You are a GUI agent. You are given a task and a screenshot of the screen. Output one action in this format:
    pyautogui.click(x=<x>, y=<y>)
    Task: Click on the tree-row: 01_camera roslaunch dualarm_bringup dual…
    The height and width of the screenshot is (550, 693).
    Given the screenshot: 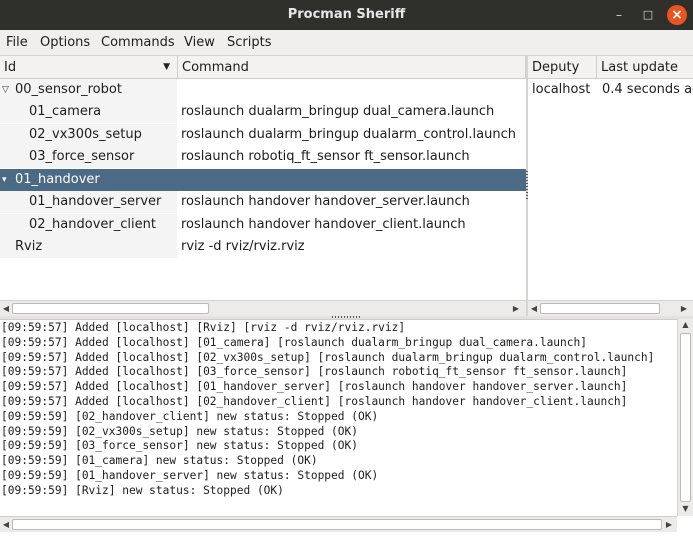 What is the action you would take?
    pyautogui.click(x=263, y=112)
    